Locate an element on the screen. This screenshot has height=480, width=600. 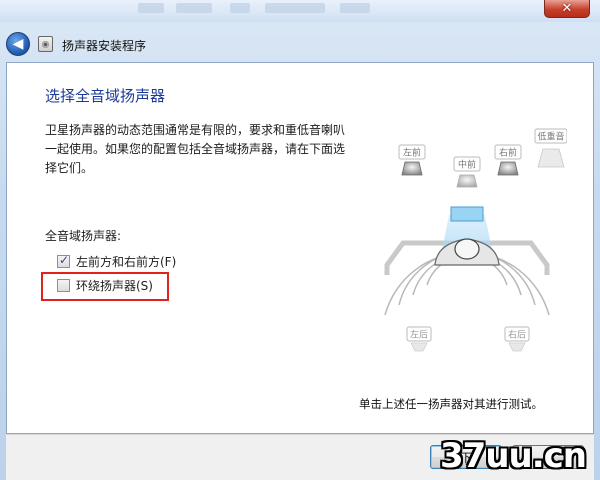
back-button: ◀ is located at coordinates (18, 44).